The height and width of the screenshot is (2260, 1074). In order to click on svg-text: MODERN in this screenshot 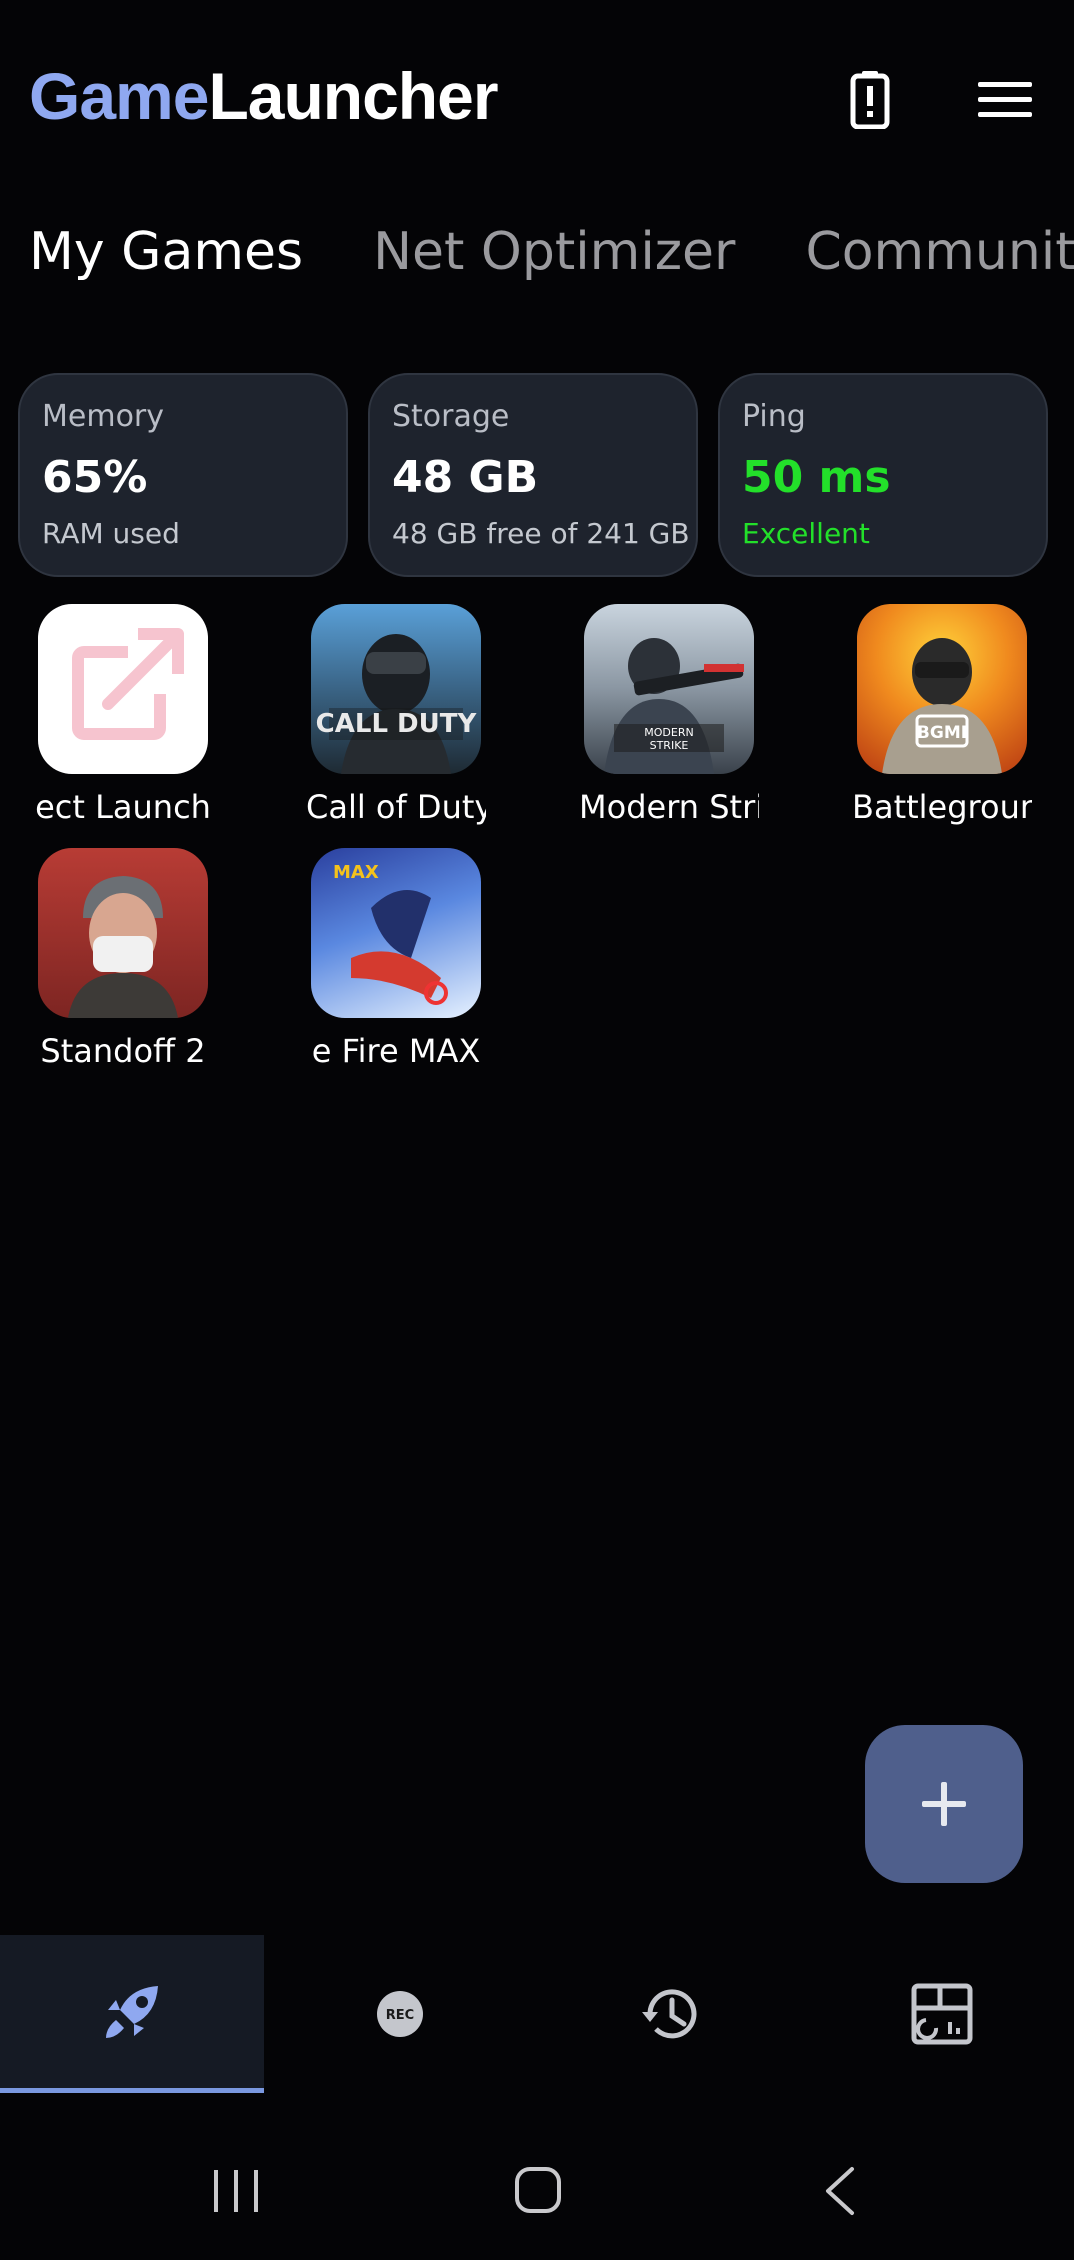, I will do `click(668, 732)`.